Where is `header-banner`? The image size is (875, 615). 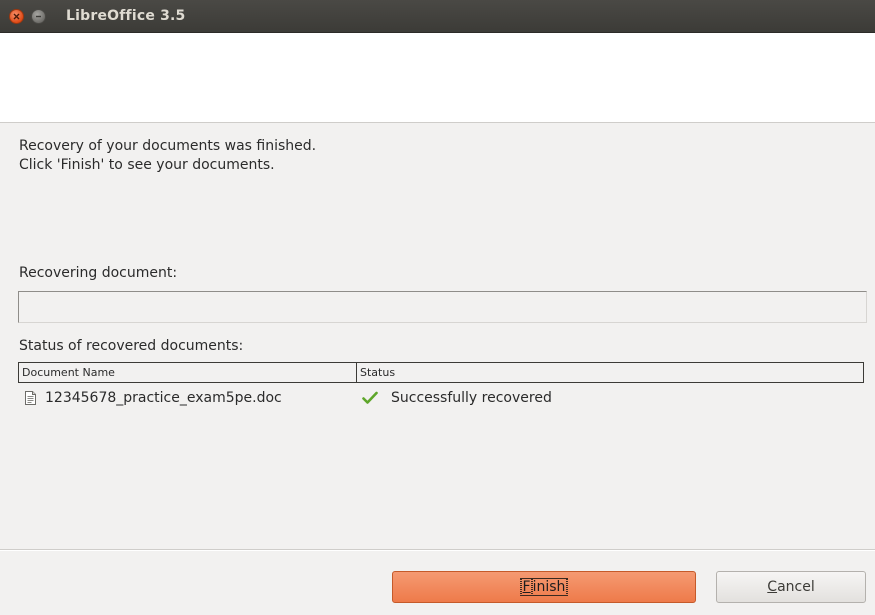 header-banner is located at coordinates (437, 78).